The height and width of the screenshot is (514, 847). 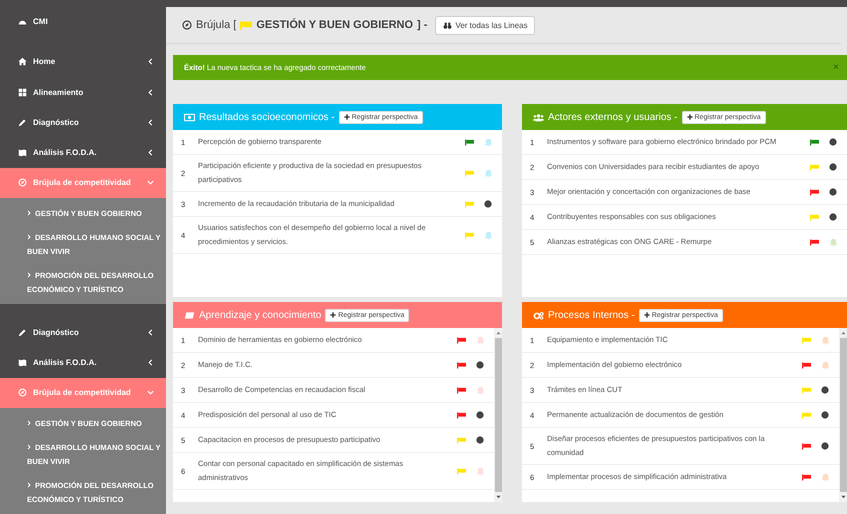 I want to click on book-icon, so click(x=189, y=315).